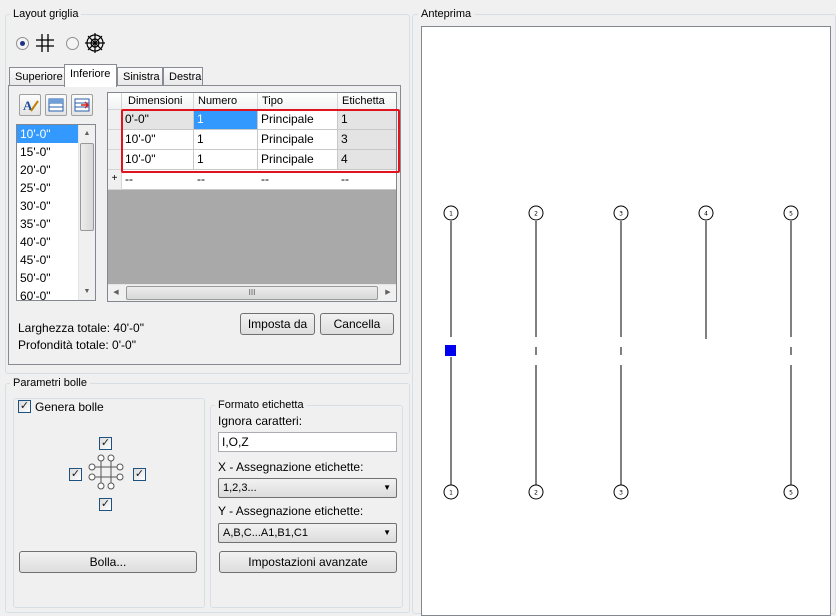  Describe the element at coordinates (226, 180) in the screenshot. I see `new-cell-numero: --` at that location.